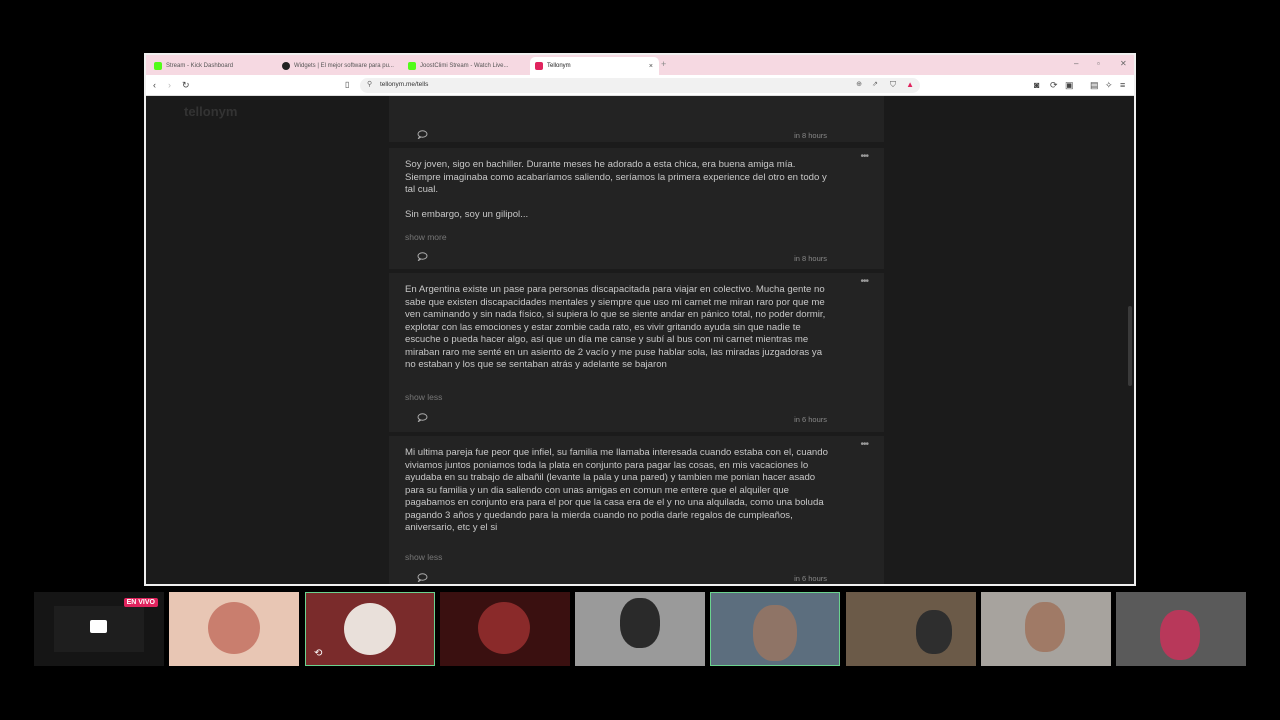  Describe the element at coordinates (651, 66) in the screenshot. I see `close-tab-icon: ×` at that location.